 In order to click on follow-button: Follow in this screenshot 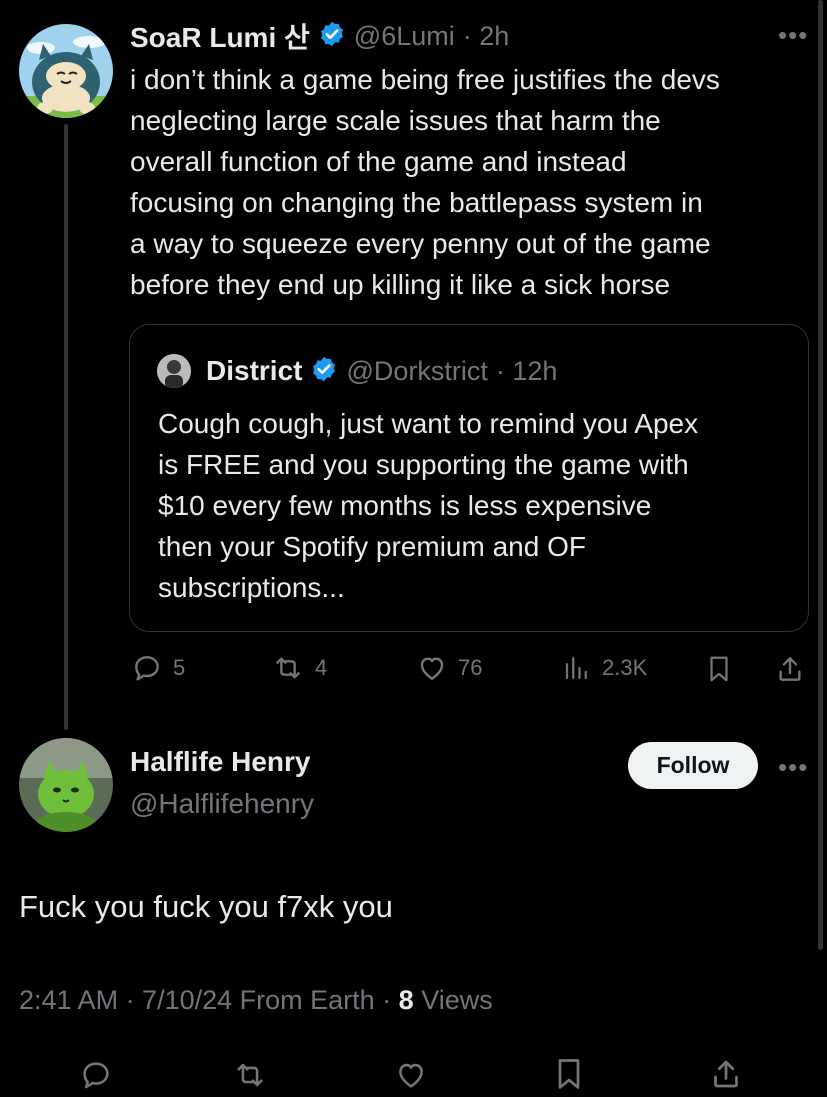, I will do `click(693, 765)`.